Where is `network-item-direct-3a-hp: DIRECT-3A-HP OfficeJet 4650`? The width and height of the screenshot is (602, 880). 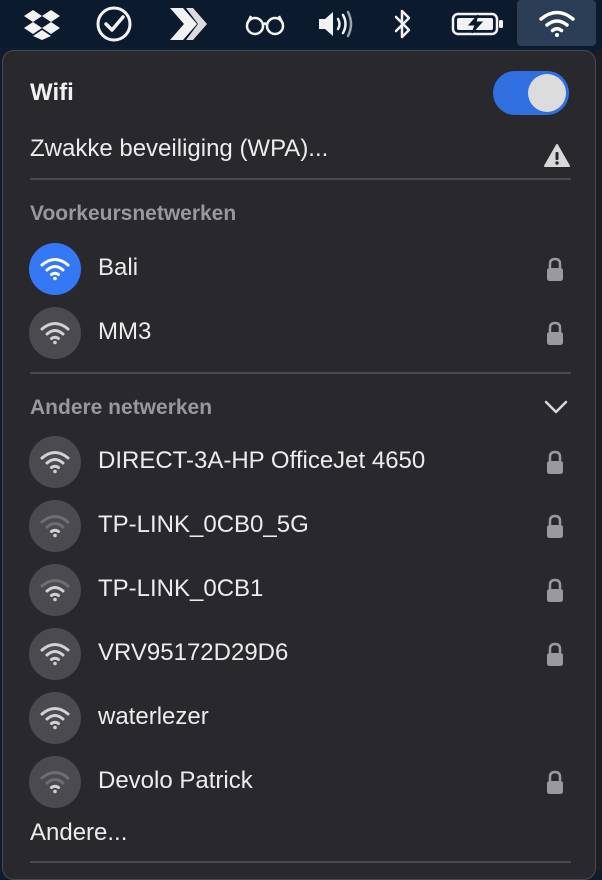 network-item-direct-3a-hp: DIRECT-3A-HP OfficeJet 4650 is located at coordinates (300, 462).